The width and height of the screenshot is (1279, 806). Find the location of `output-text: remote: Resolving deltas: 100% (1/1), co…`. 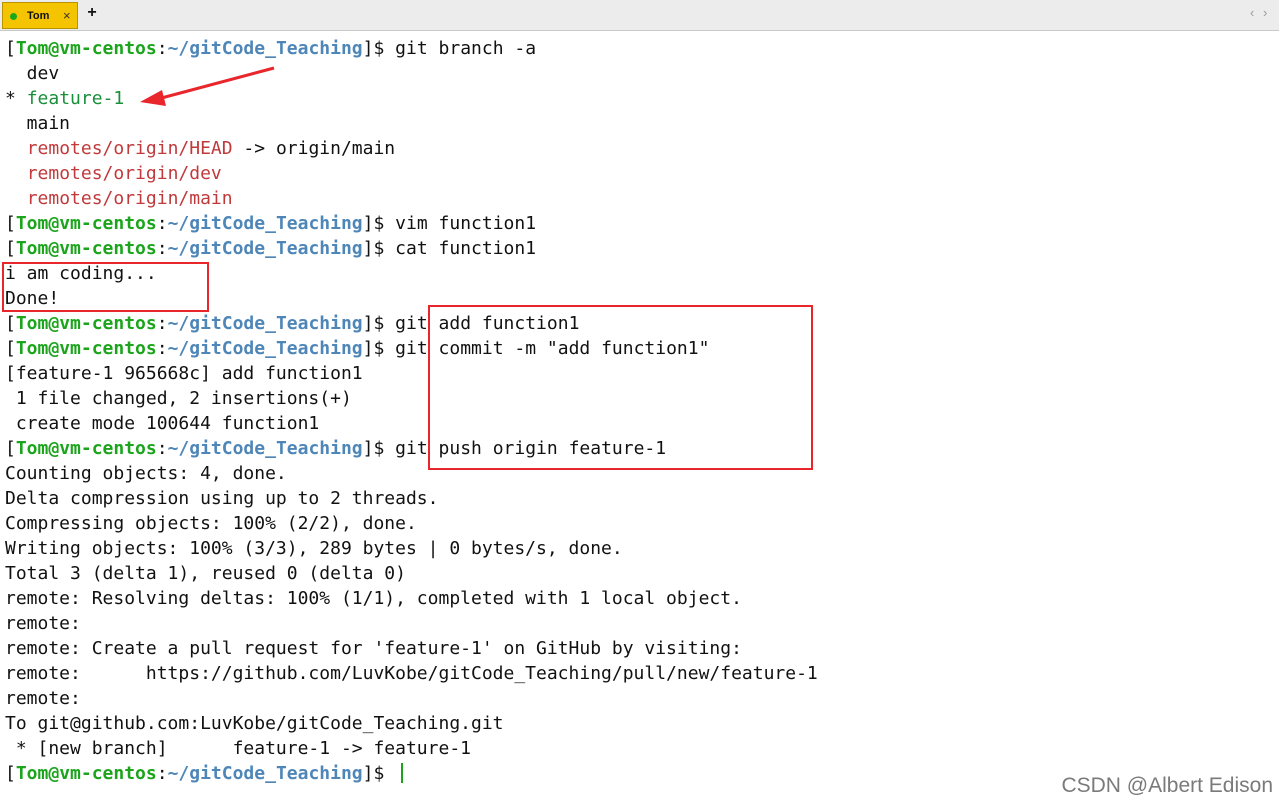

output-text: remote: Resolving deltas: 100% (1/1), co… is located at coordinates (373, 598).